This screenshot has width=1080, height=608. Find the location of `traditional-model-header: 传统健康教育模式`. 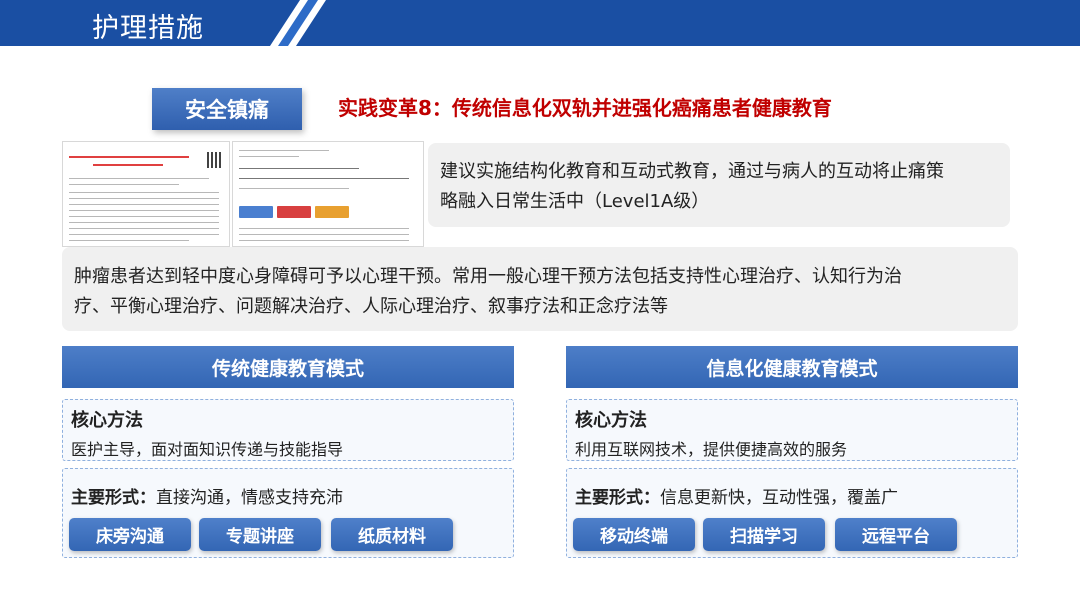

traditional-model-header: 传统健康教育模式 is located at coordinates (288, 367).